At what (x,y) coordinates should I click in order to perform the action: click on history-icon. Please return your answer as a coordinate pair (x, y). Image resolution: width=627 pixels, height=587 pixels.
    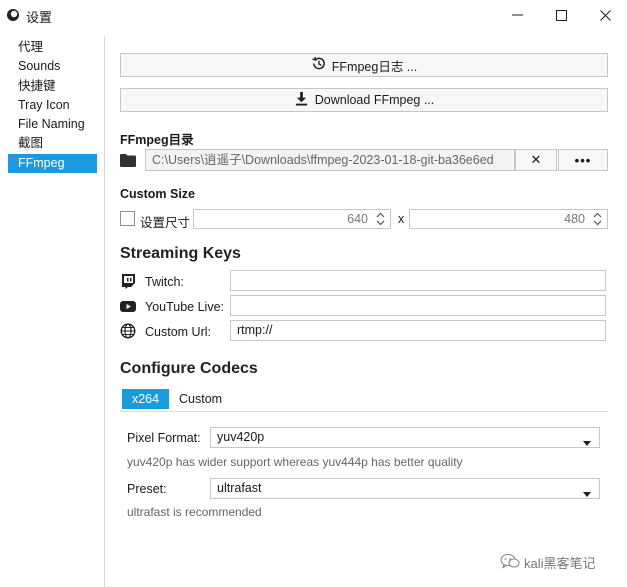
    Looking at the image, I should click on (318, 65).